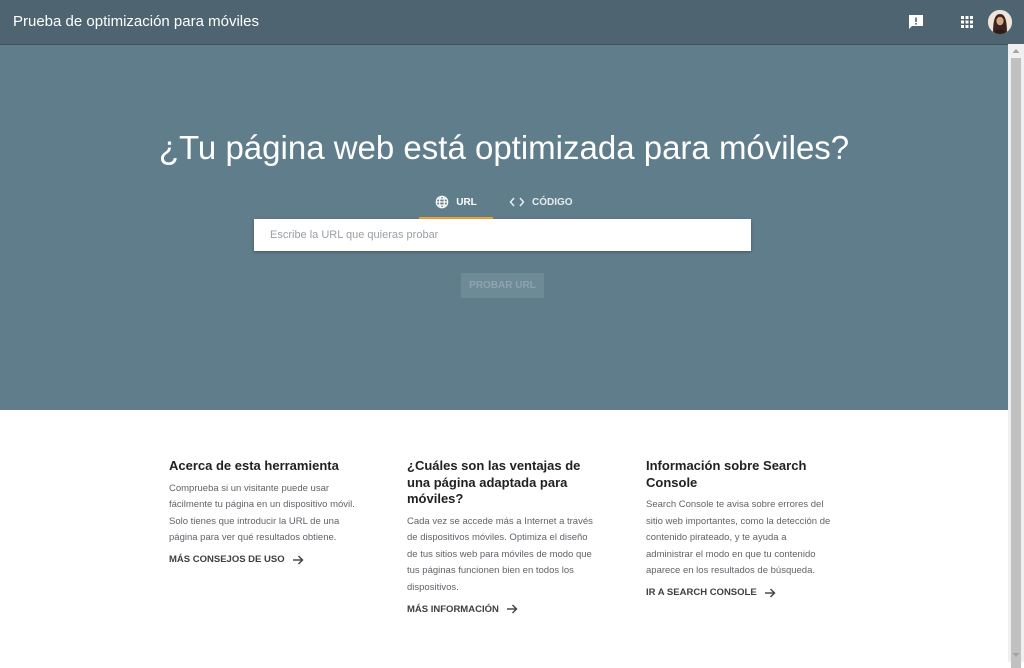  I want to click on top-app-bar: Prueba de optimización para móviles, so click(512, 22).